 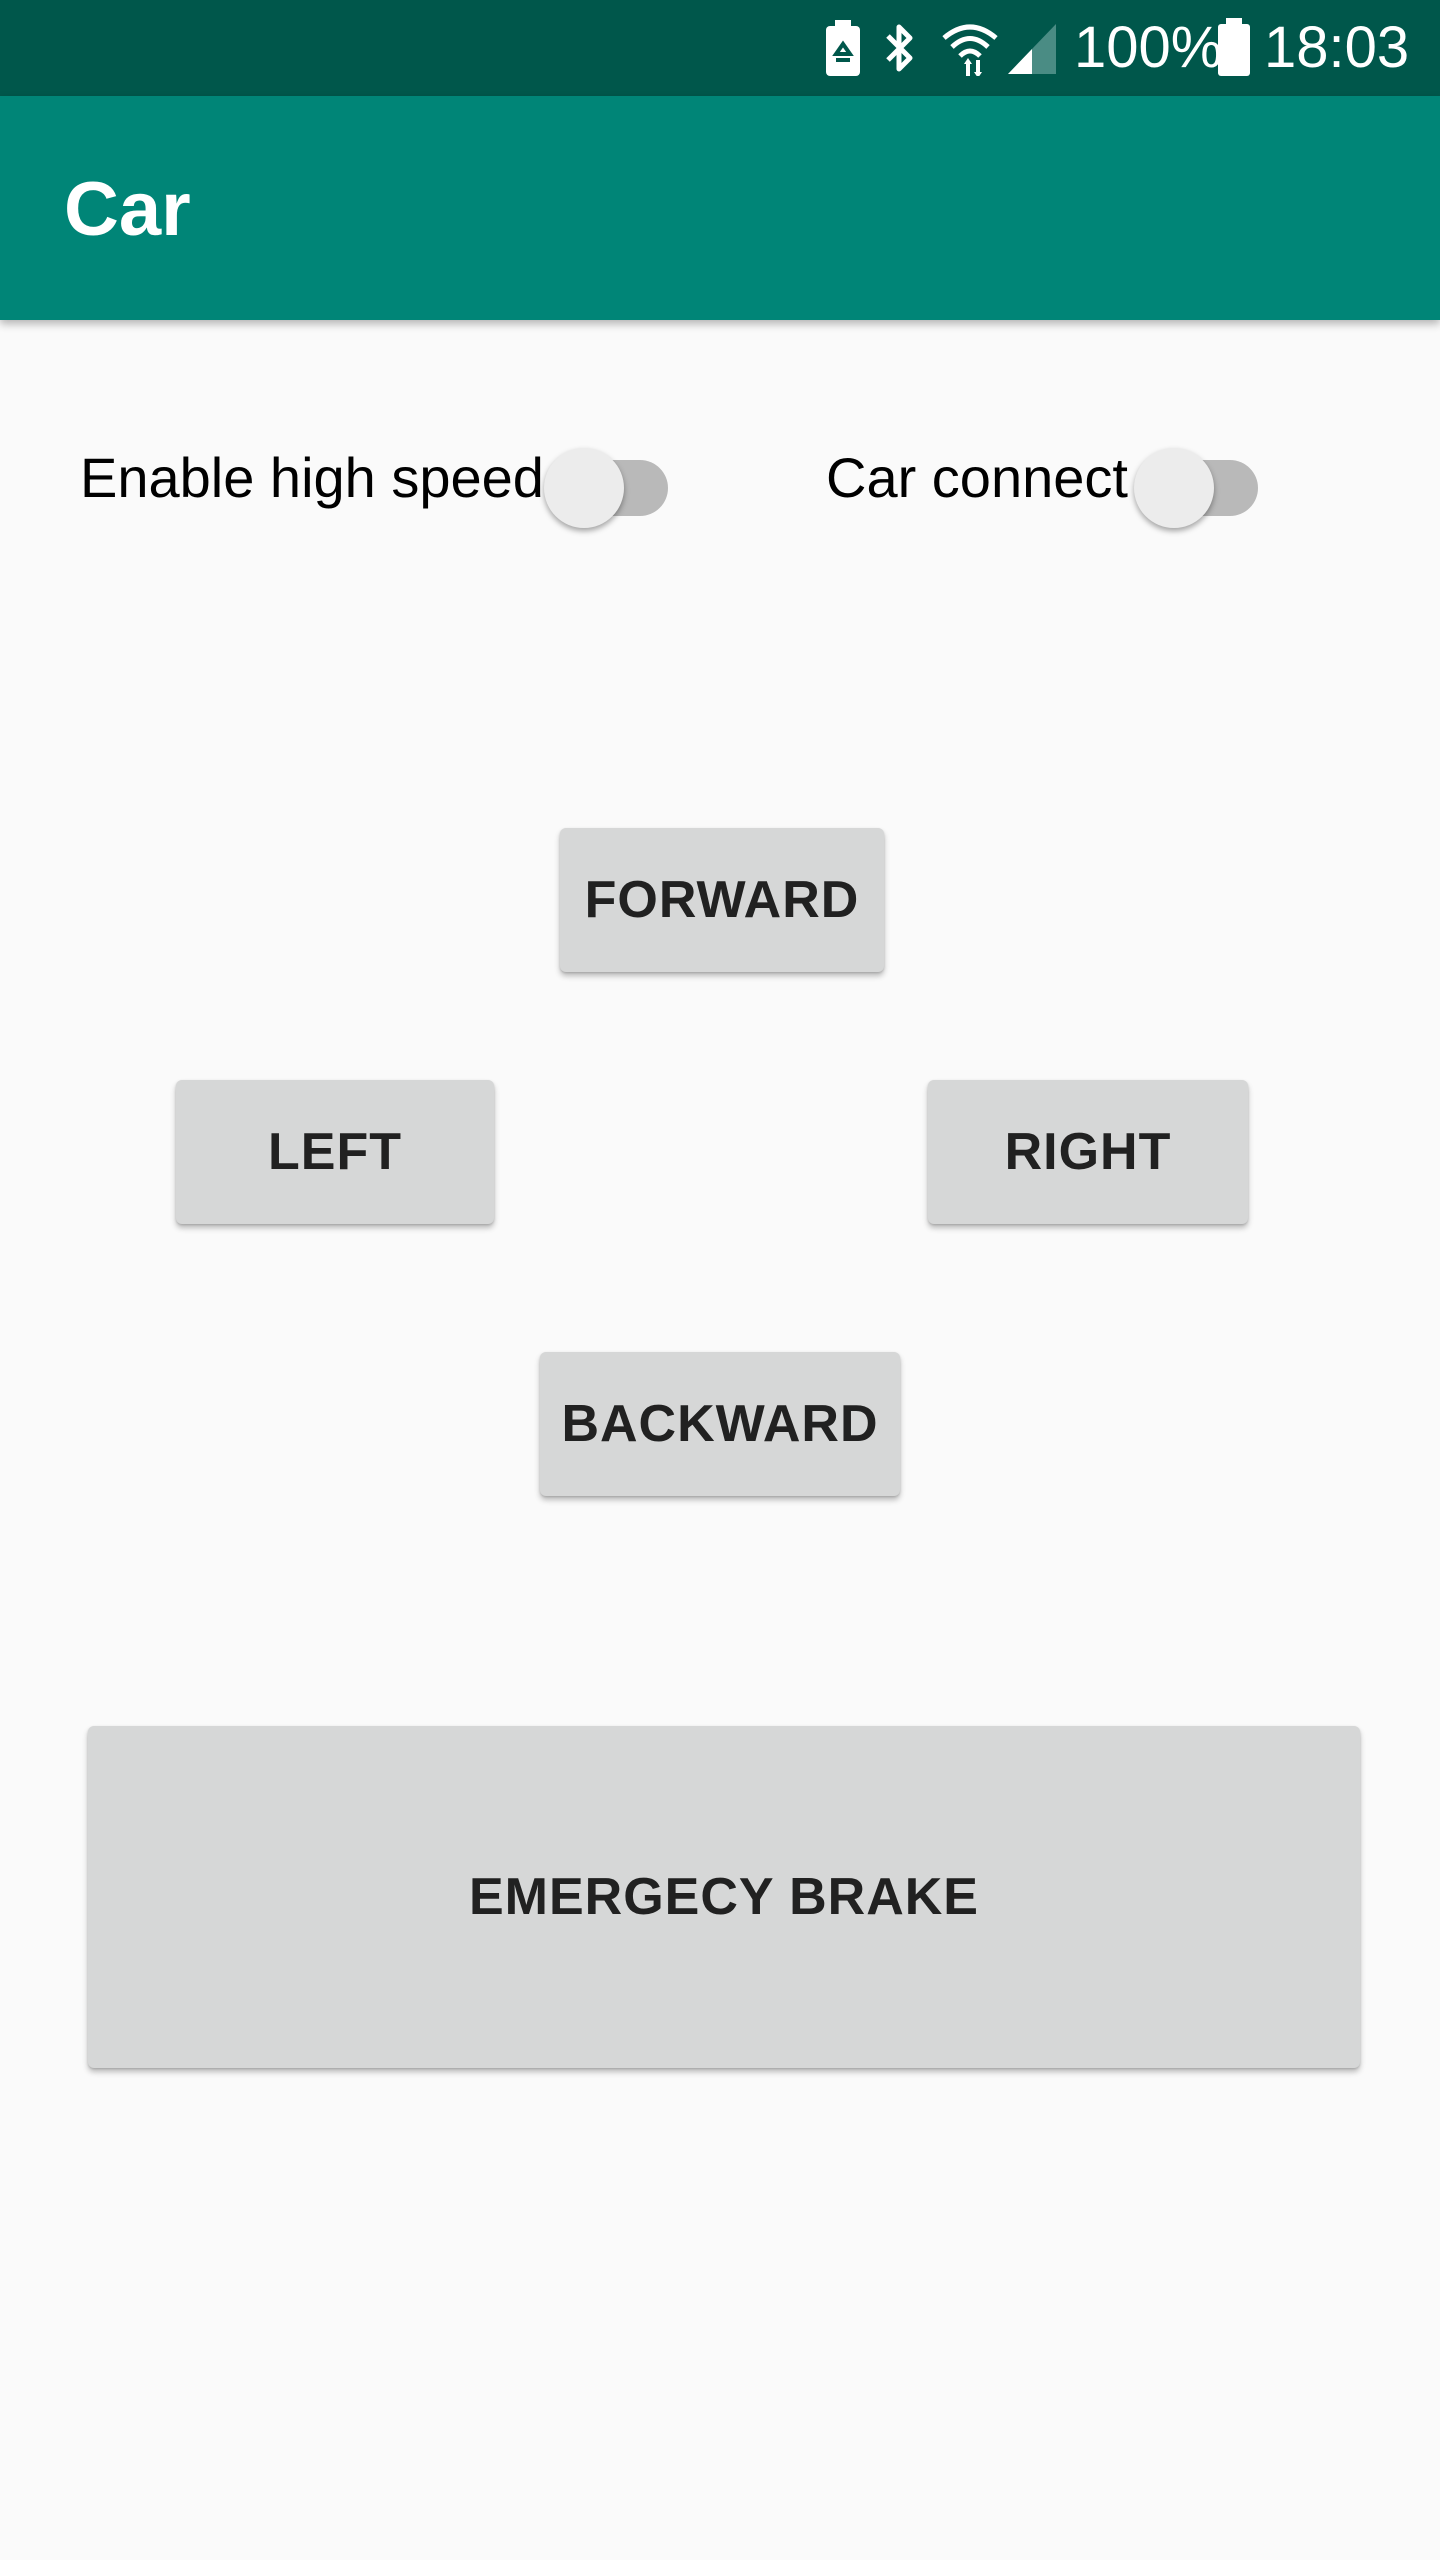 What do you see at coordinates (899, 48) in the screenshot?
I see `bluetooth-icon` at bounding box center [899, 48].